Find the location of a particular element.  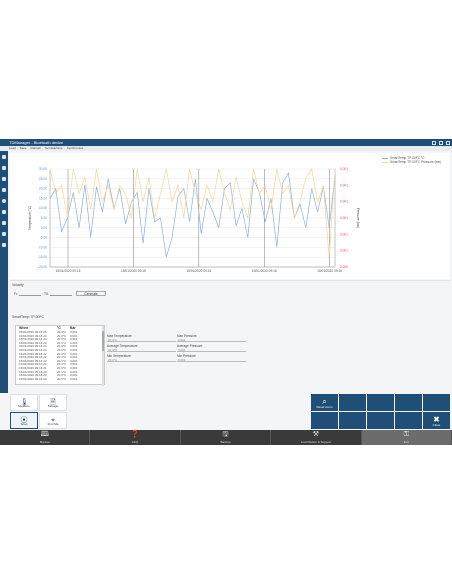

table-row: 15/01/2020 09:16:20 20,3°C 0,001 is located at coordinates (60, 379).